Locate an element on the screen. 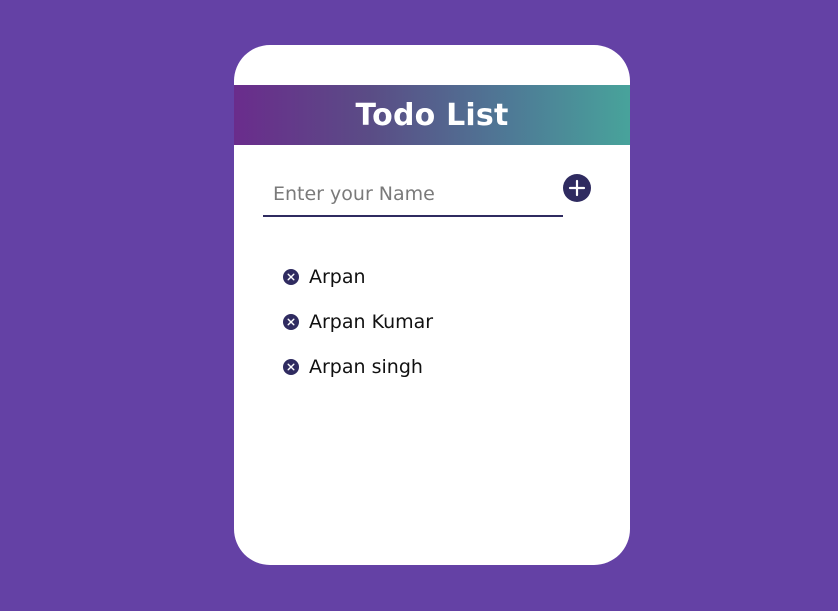 The width and height of the screenshot is (838, 611). name-input-wrapper is located at coordinates (413, 196).